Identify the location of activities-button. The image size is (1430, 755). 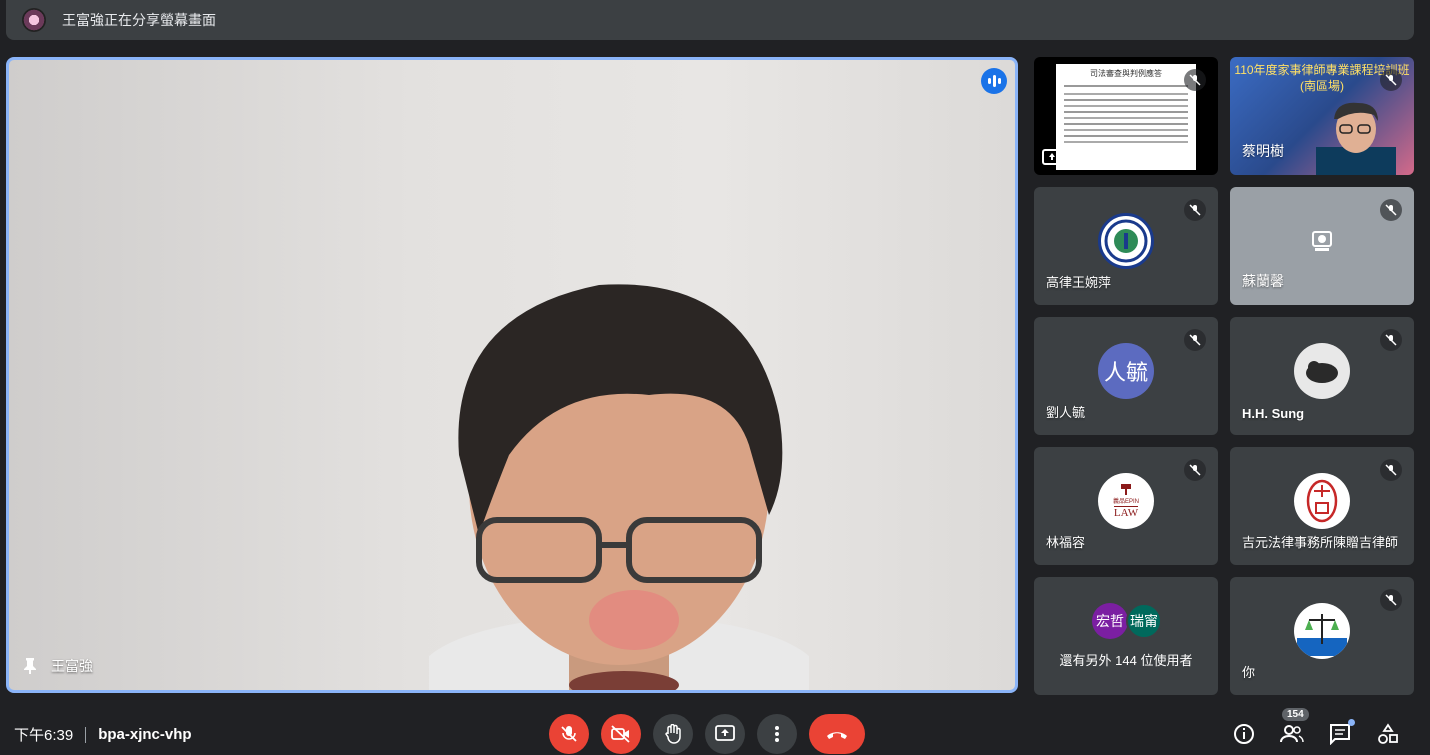
(1388, 734).